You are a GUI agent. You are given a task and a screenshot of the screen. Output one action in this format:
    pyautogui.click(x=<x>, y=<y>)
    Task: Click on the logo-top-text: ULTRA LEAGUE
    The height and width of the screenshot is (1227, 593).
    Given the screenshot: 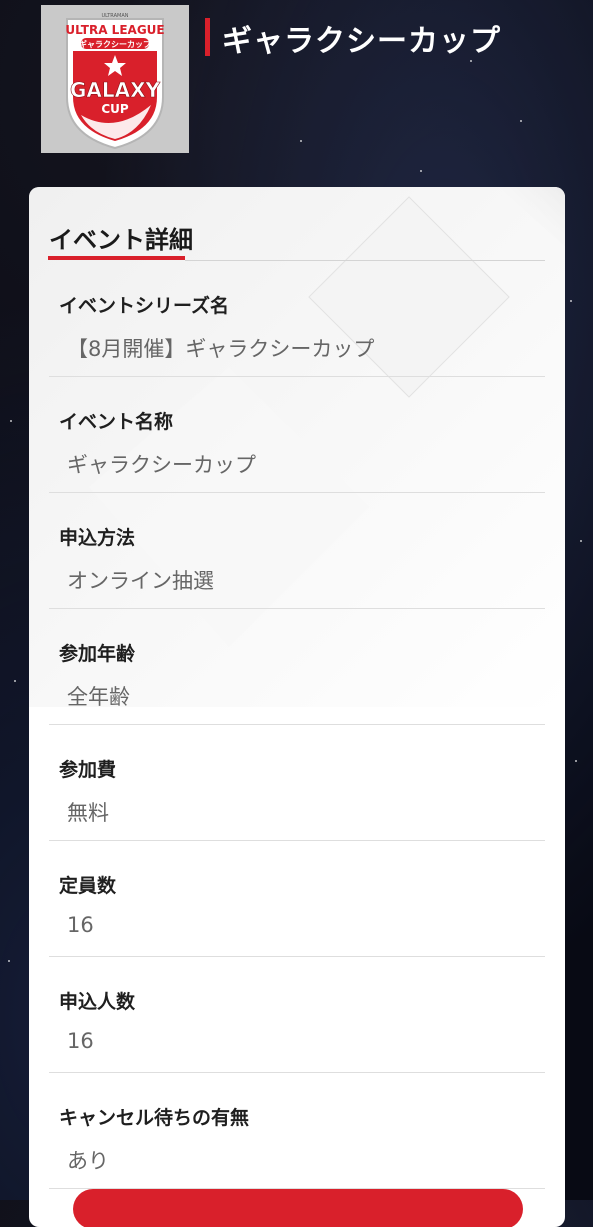 What is the action you would take?
    pyautogui.click(x=114, y=30)
    